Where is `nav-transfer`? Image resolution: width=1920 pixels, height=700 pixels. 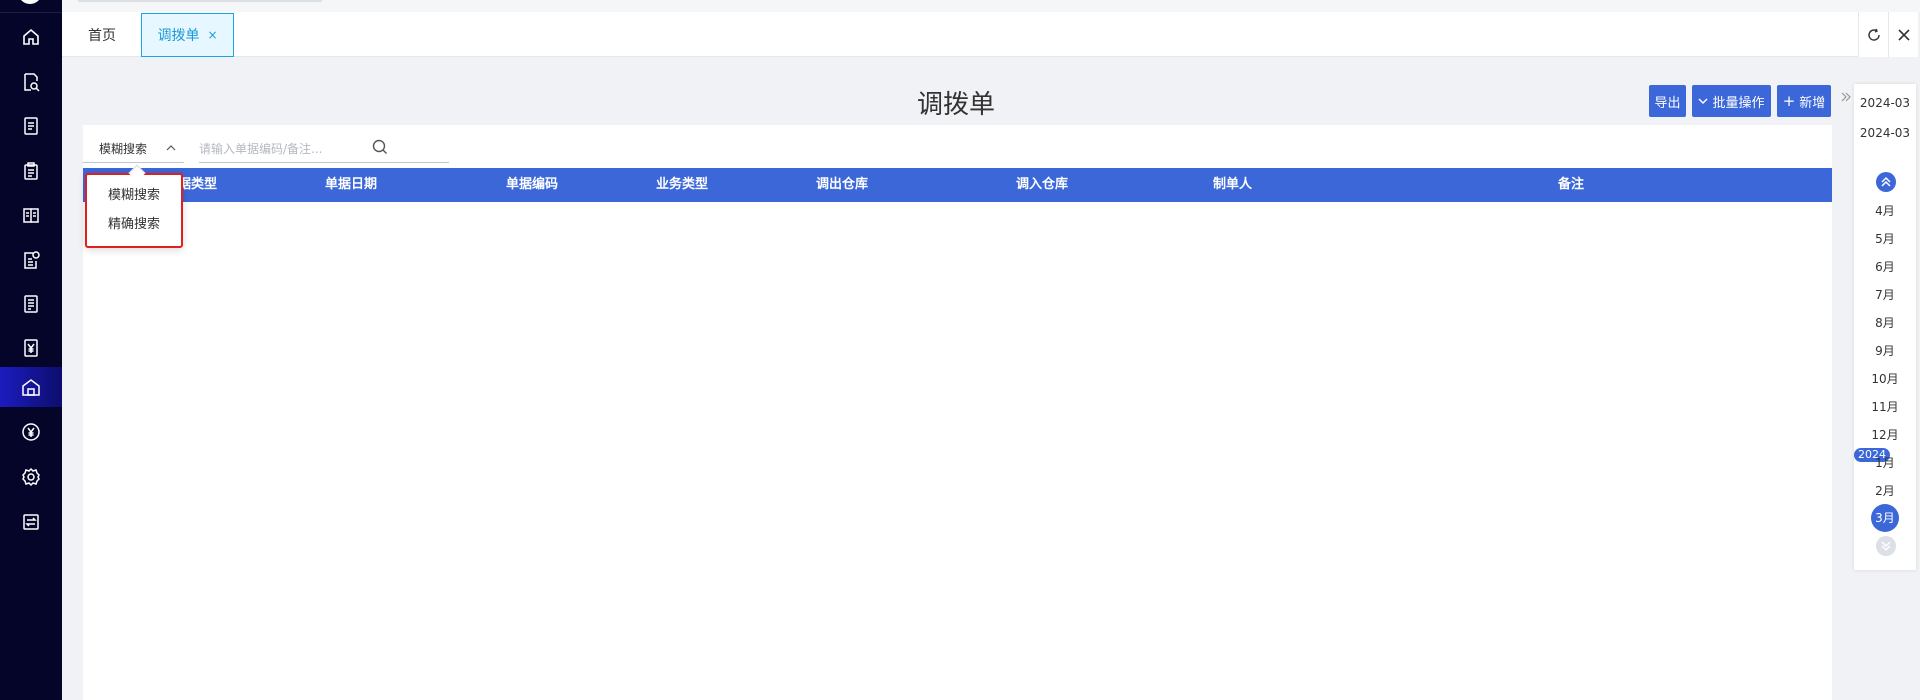 nav-transfer is located at coordinates (31, 522).